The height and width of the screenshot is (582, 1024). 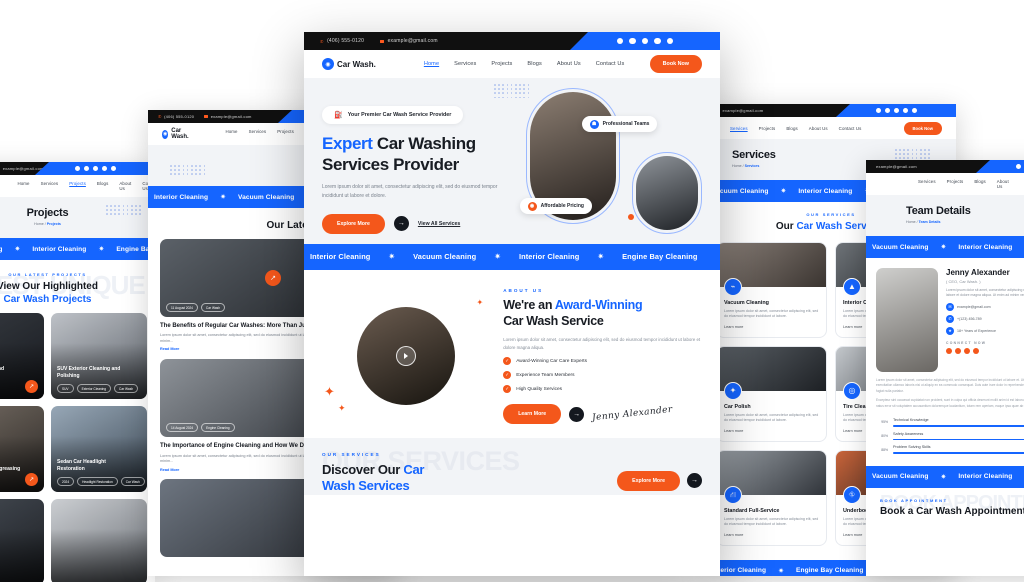 What do you see at coordinates (406, 356) in the screenshot?
I see `play-button-icon` at bounding box center [406, 356].